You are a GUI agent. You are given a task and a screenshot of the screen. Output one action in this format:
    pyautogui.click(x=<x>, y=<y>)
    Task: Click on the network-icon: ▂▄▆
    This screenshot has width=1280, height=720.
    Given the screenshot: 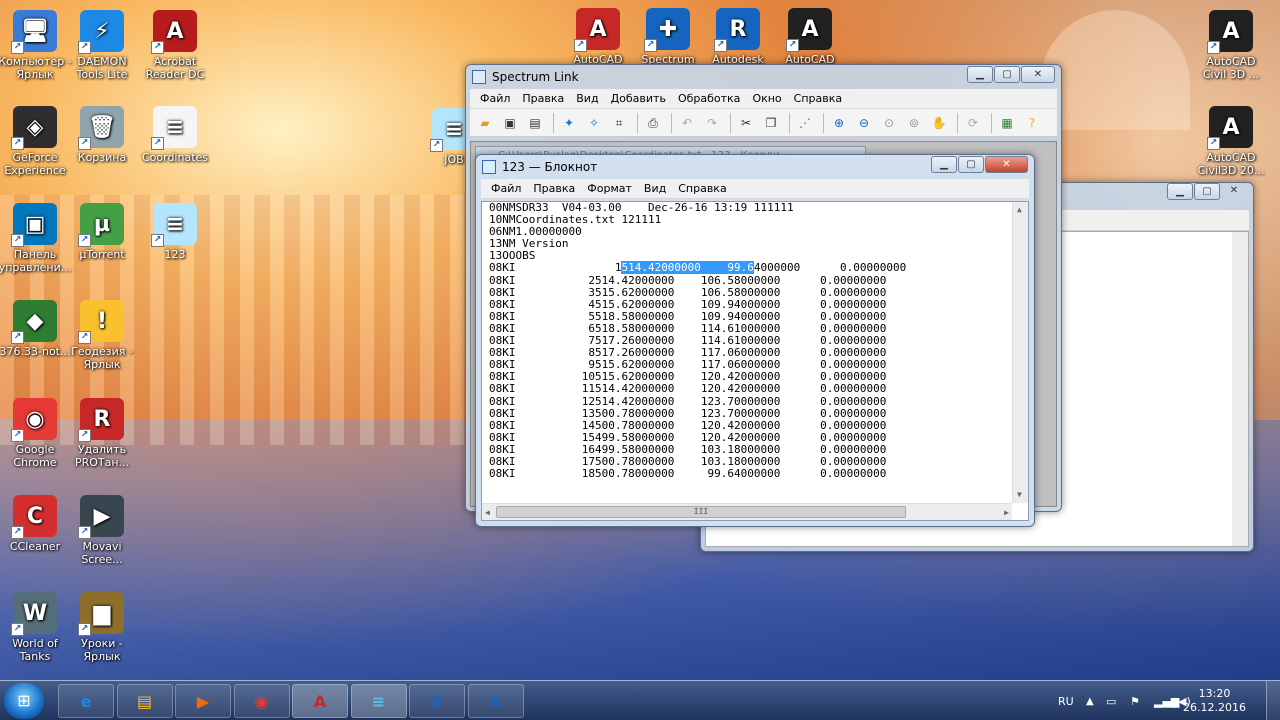 What is the action you would take?
    pyautogui.click(x=1166, y=700)
    